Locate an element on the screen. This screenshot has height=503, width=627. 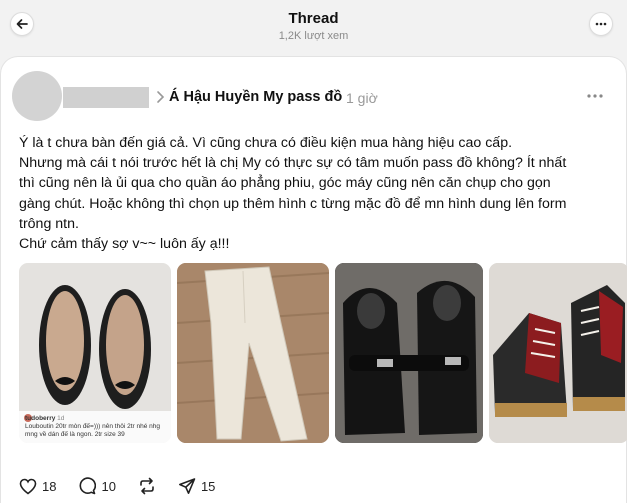
comment-button: 10 is located at coordinates (97, 486).